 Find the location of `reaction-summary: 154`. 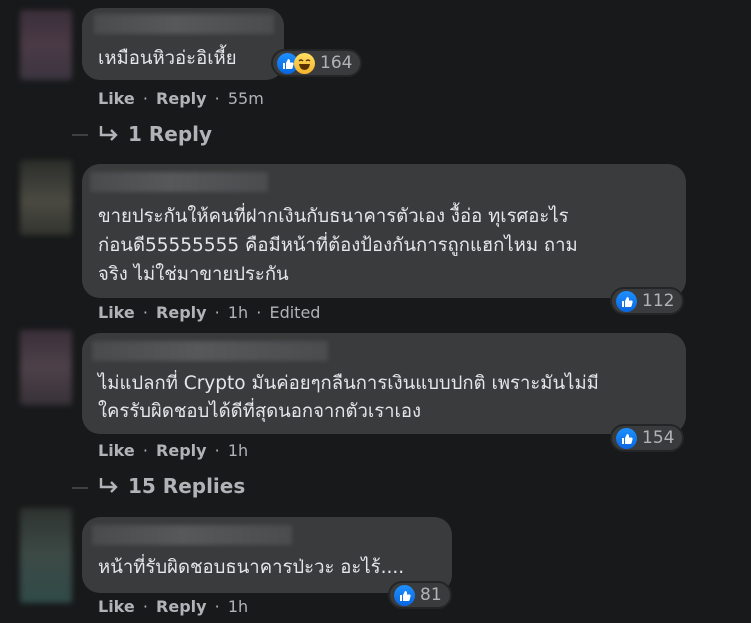

reaction-summary: 154 is located at coordinates (647, 438).